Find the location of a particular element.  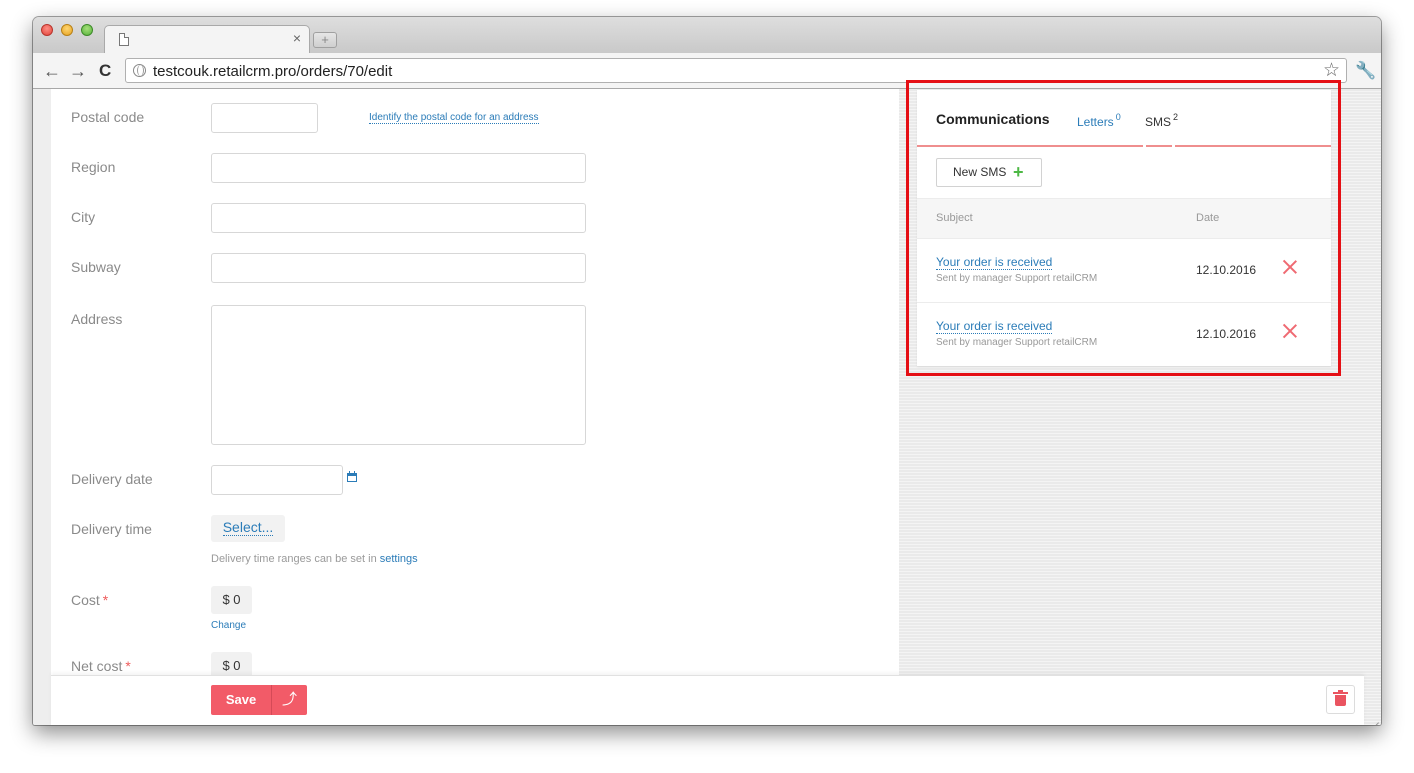

subway-input is located at coordinates (398, 268).